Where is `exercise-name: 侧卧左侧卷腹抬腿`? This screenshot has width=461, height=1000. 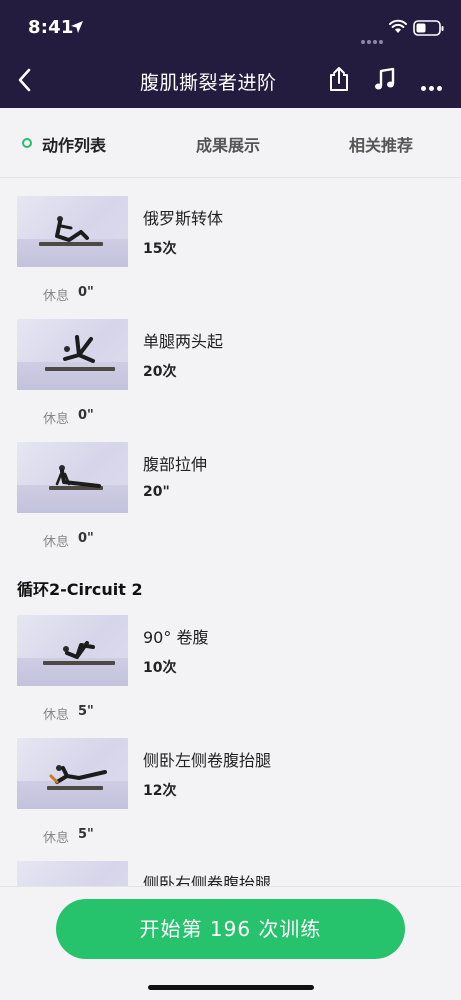
exercise-name: 侧卧左侧卷腹抬腿 is located at coordinates (207, 760).